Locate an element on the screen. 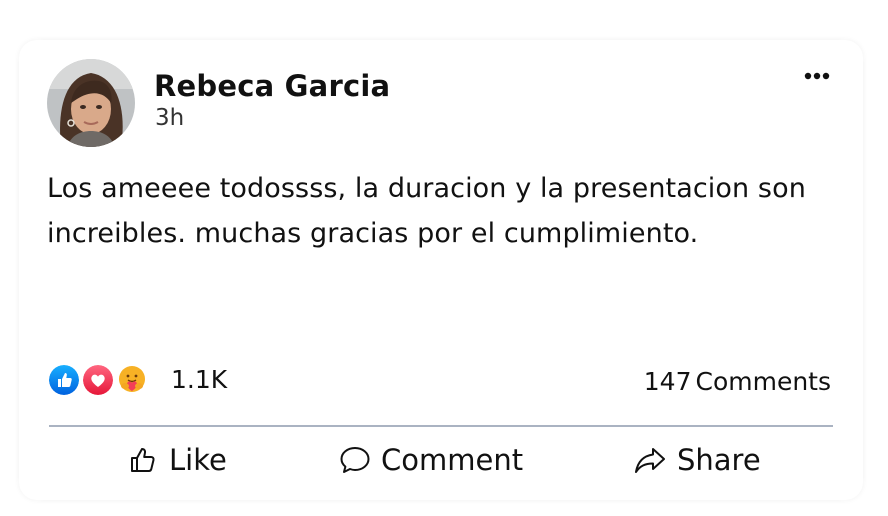 The height and width of the screenshot is (516, 888). author-name: Rebeca Garcia is located at coordinates (272, 86).